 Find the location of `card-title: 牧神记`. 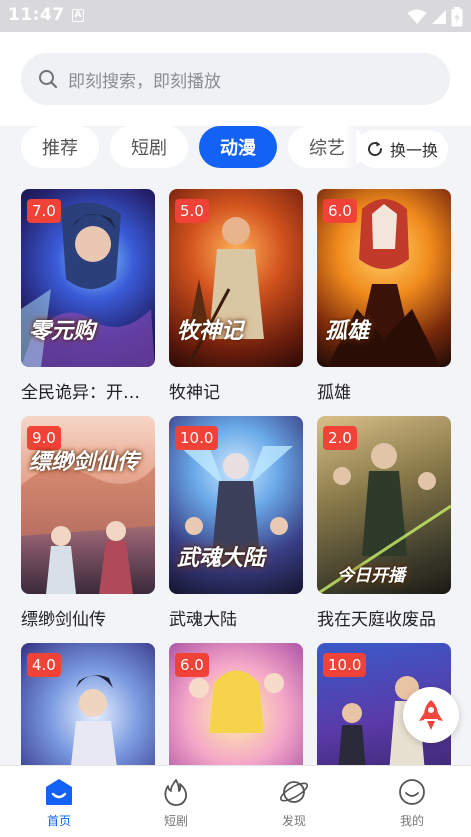

card-title: 牧神记 is located at coordinates (194, 393).